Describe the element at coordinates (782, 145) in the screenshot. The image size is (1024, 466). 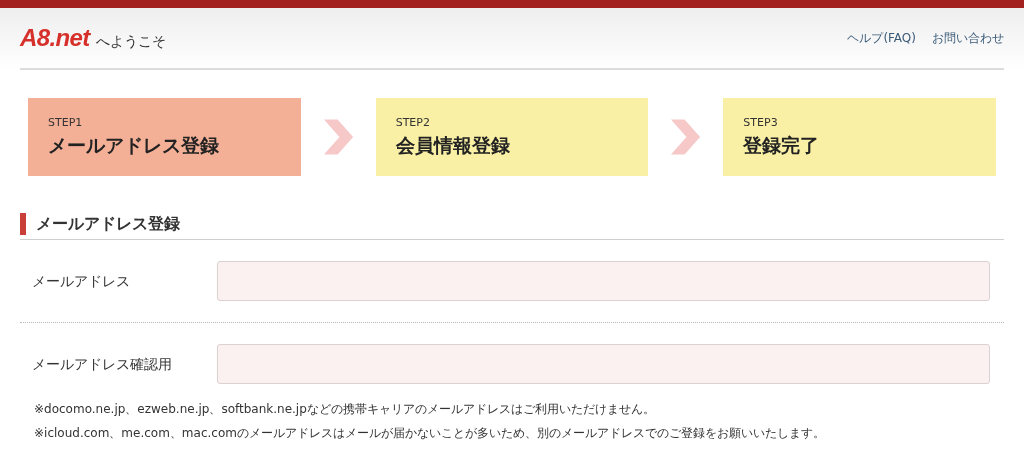
I see `step-label: 登録完了` at that location.